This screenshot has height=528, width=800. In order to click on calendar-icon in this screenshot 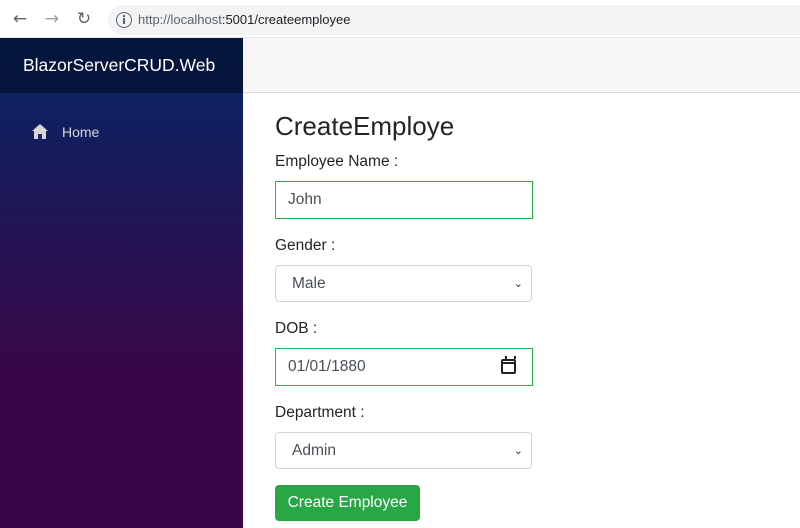, I will do `click(508, 365)`.